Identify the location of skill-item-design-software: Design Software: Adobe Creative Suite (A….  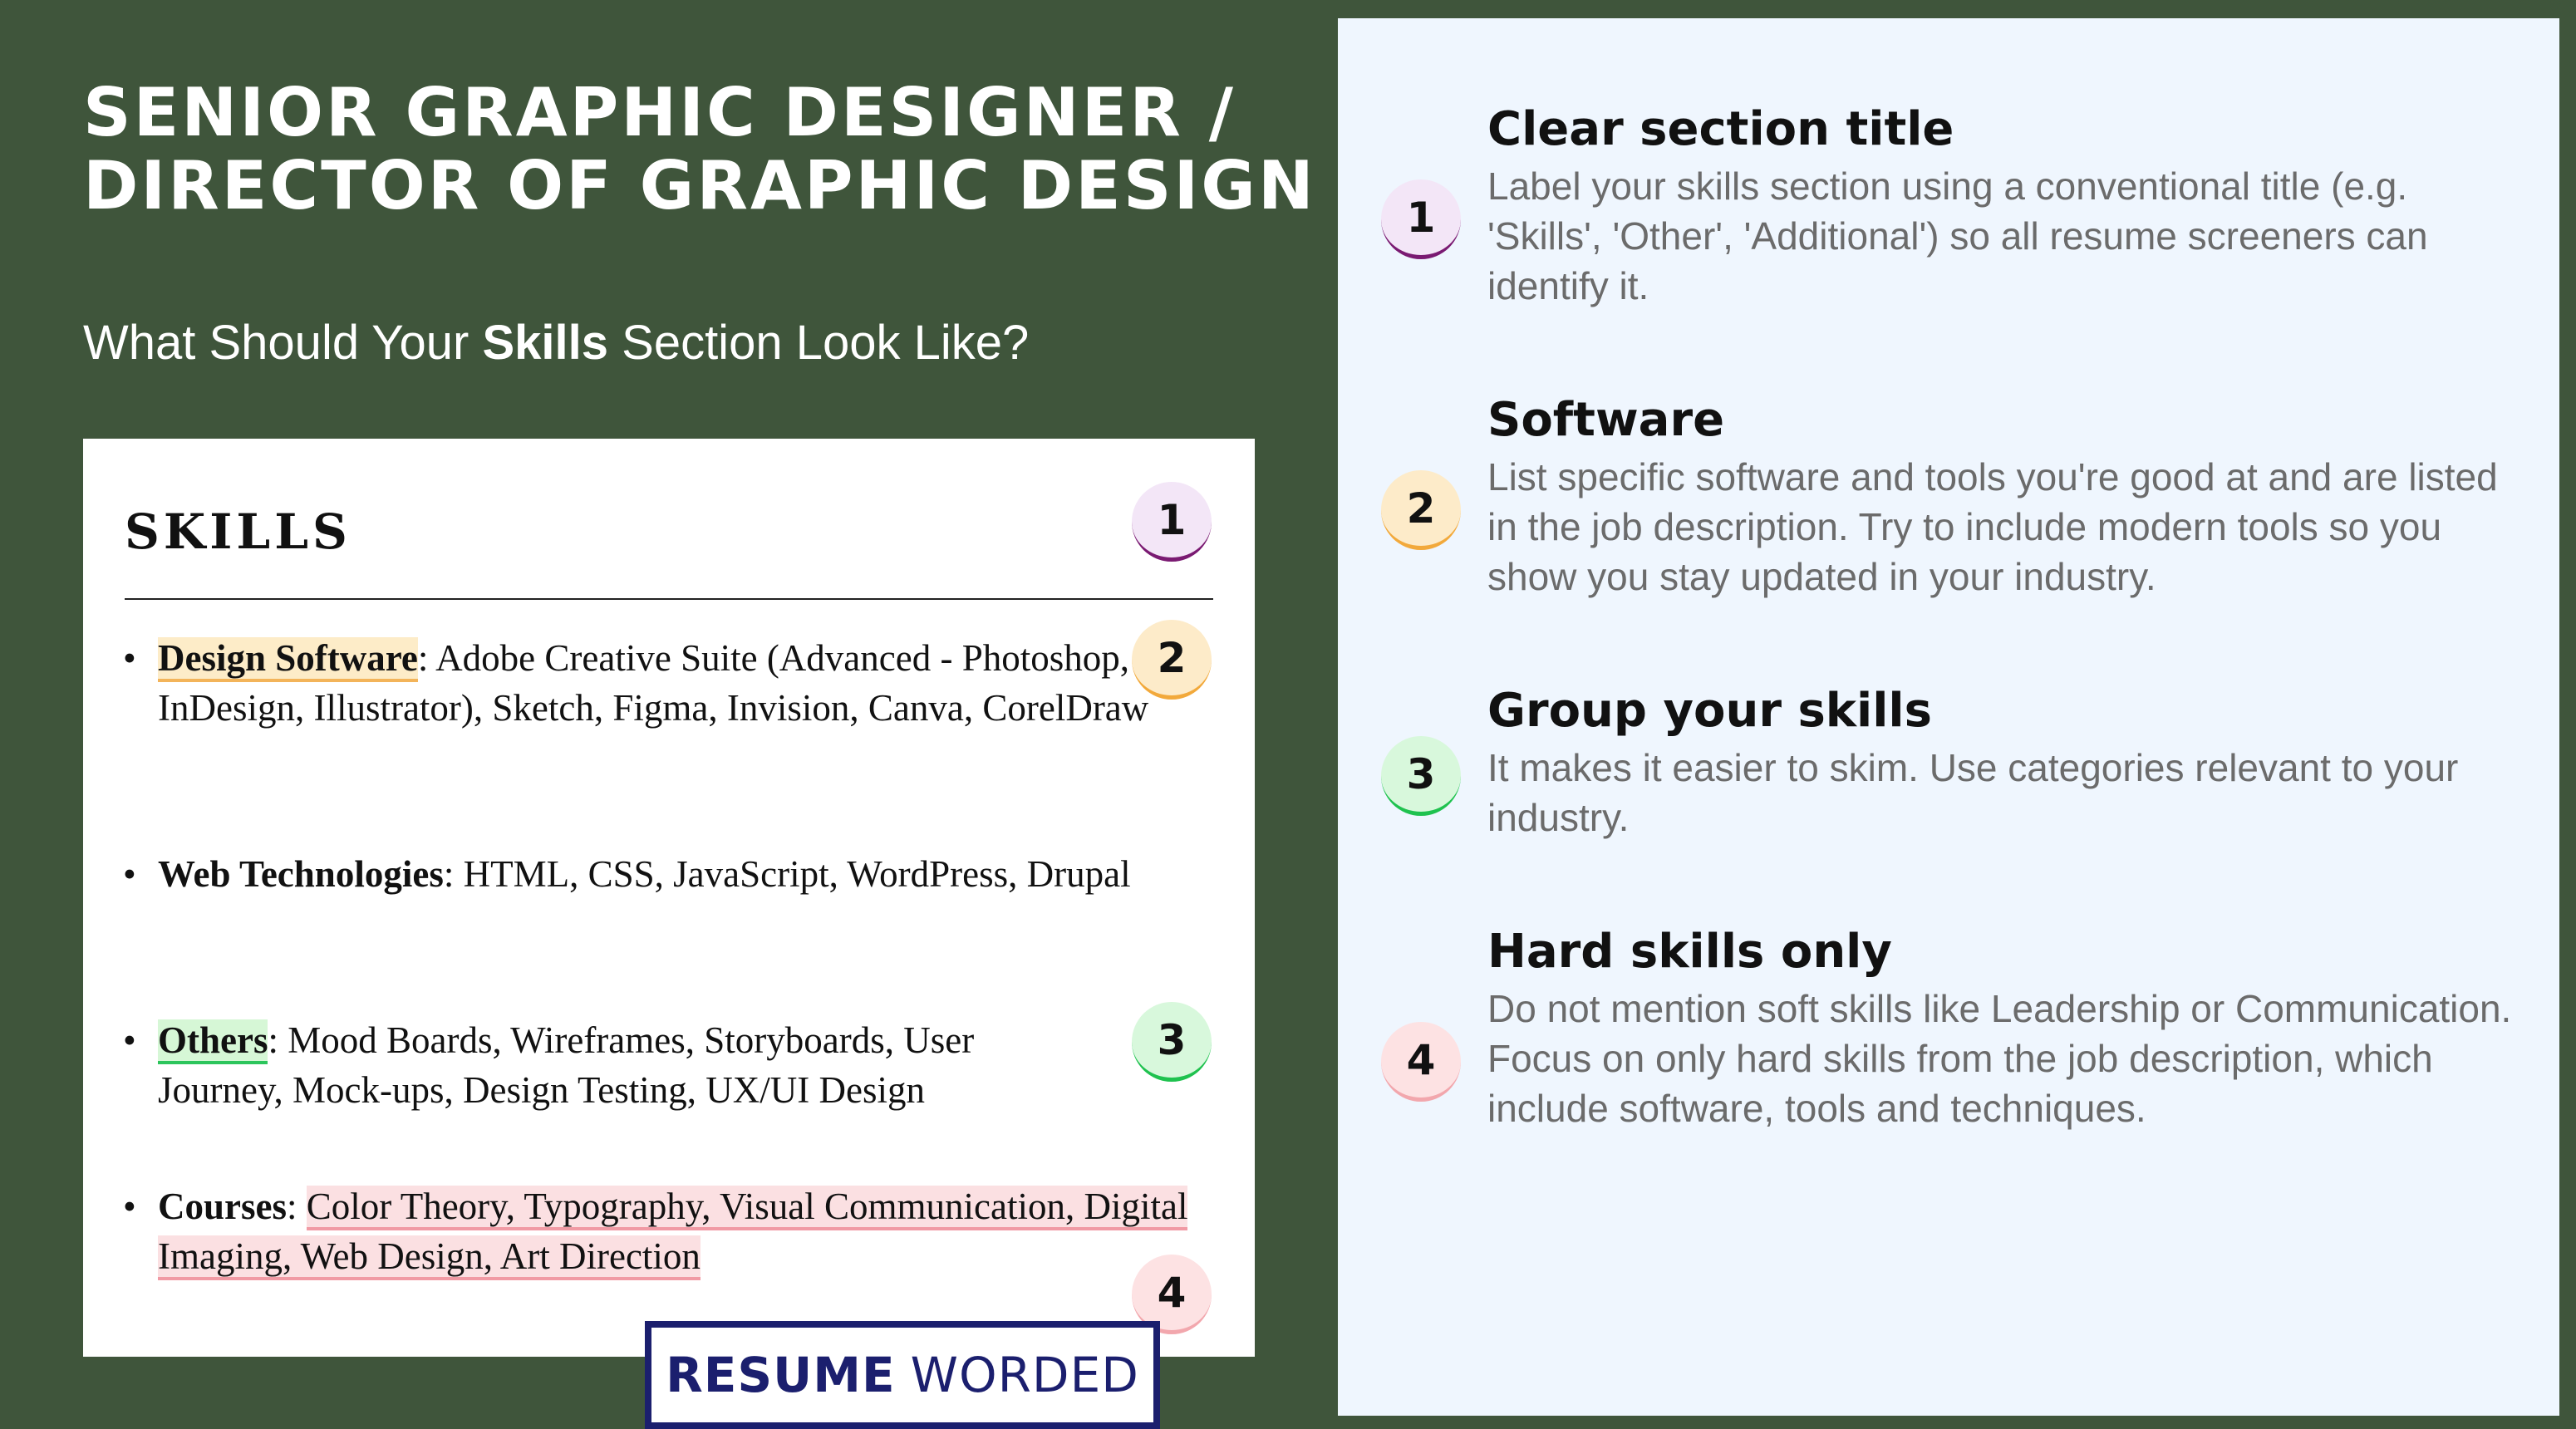
(660, 683).